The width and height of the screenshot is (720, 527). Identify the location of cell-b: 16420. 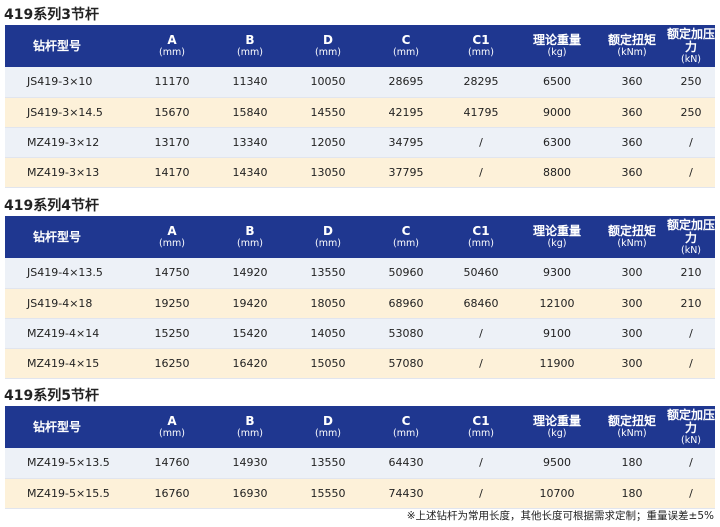
(250, 363).